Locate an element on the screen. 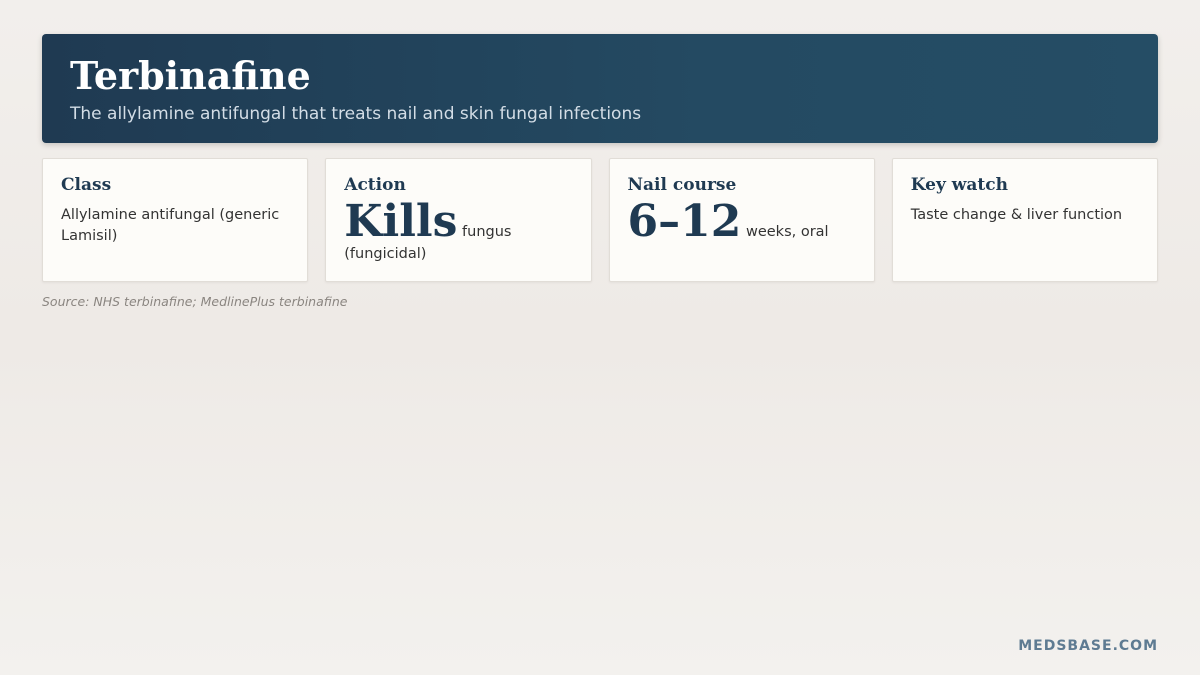  card-nail-course-big-value: 6–12 is located at coordinates (684, 221).